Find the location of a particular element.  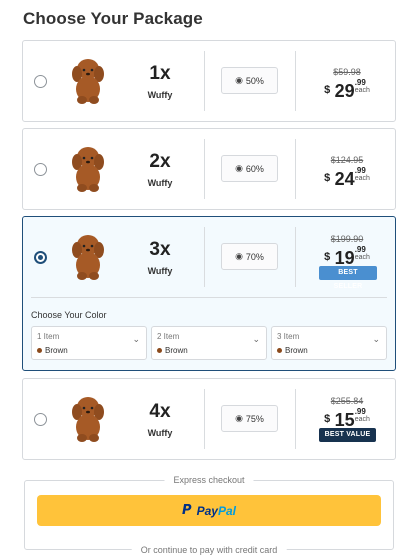

package-option-2: 2x Wuffy ◉ 60% $124.95 $ 24.99 each is located at coordinates (209, 169).